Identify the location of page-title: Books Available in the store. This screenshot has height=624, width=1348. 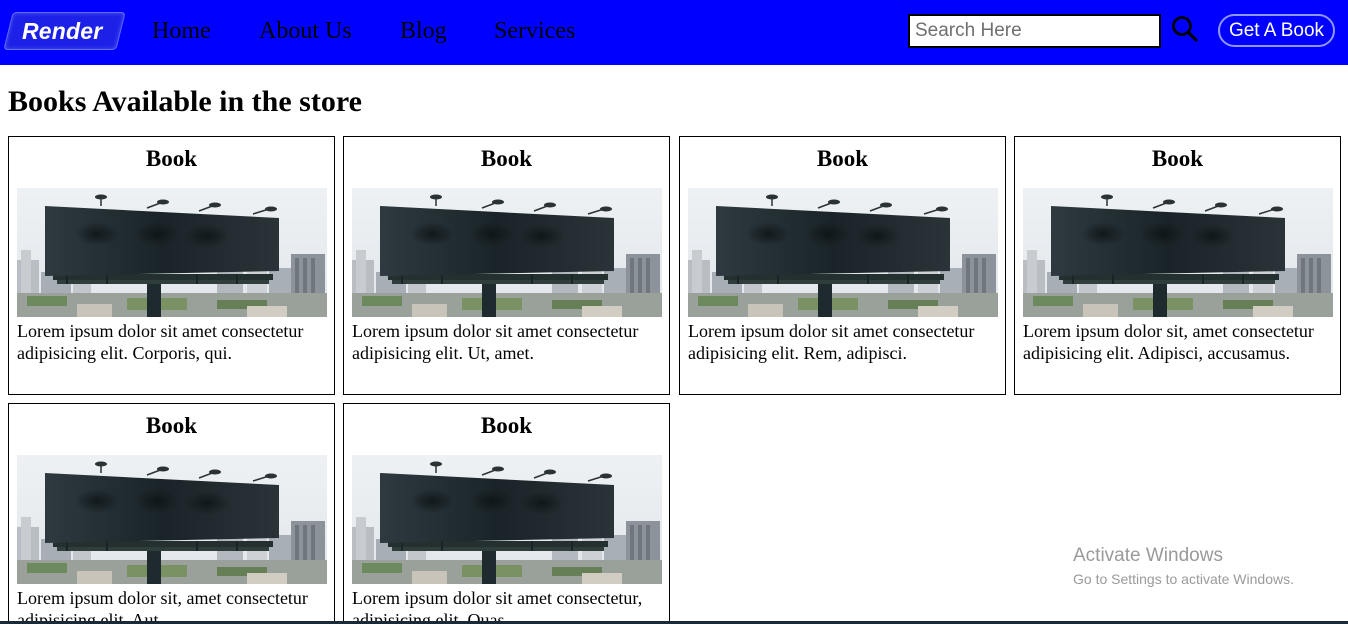
(185, 101).